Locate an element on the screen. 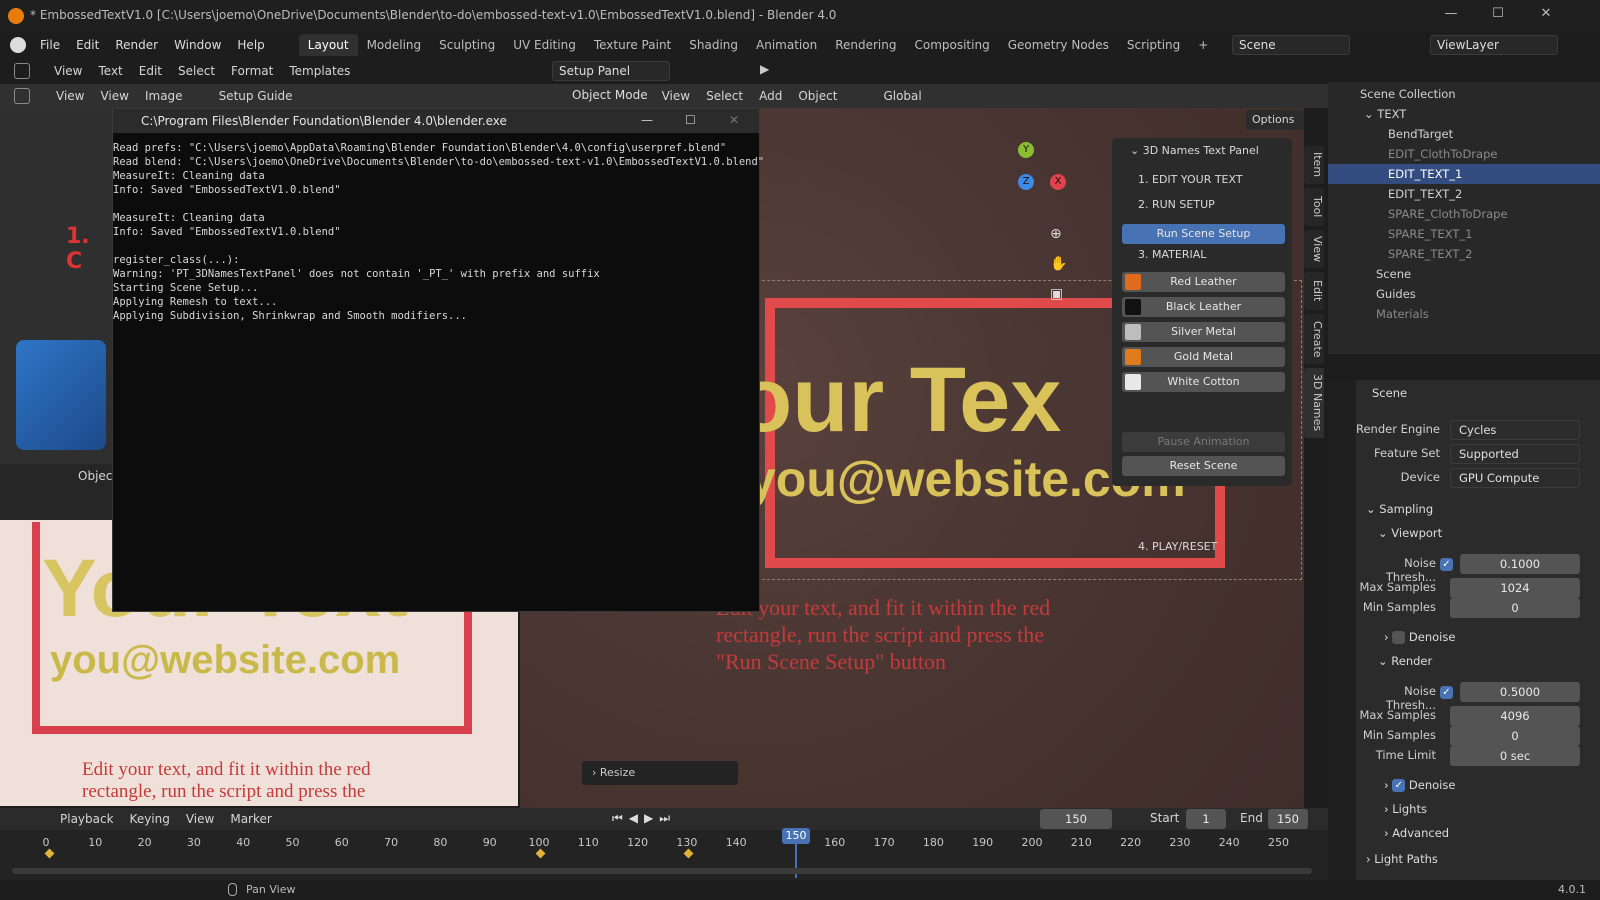 This screenshot has width=1600, height=900. outliner-row: ⌄ TEXT is located at coordinates (1464, 114).